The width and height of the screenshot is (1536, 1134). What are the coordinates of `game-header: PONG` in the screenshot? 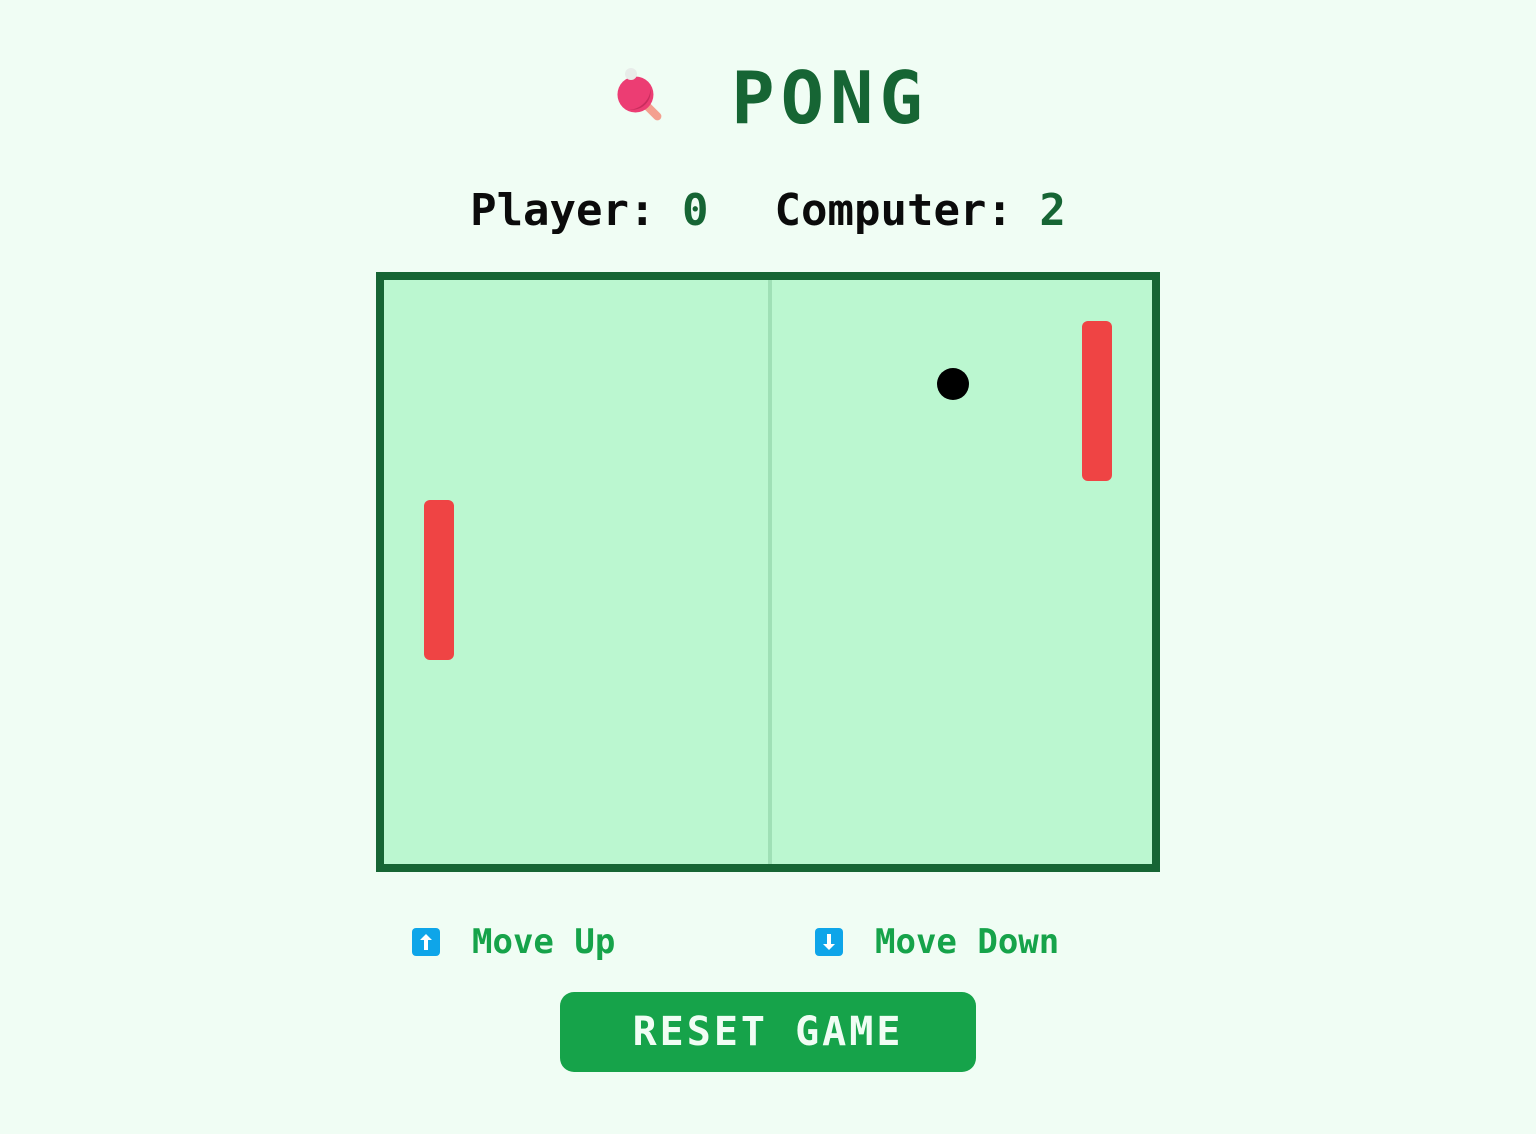 It's located at (768, 98).